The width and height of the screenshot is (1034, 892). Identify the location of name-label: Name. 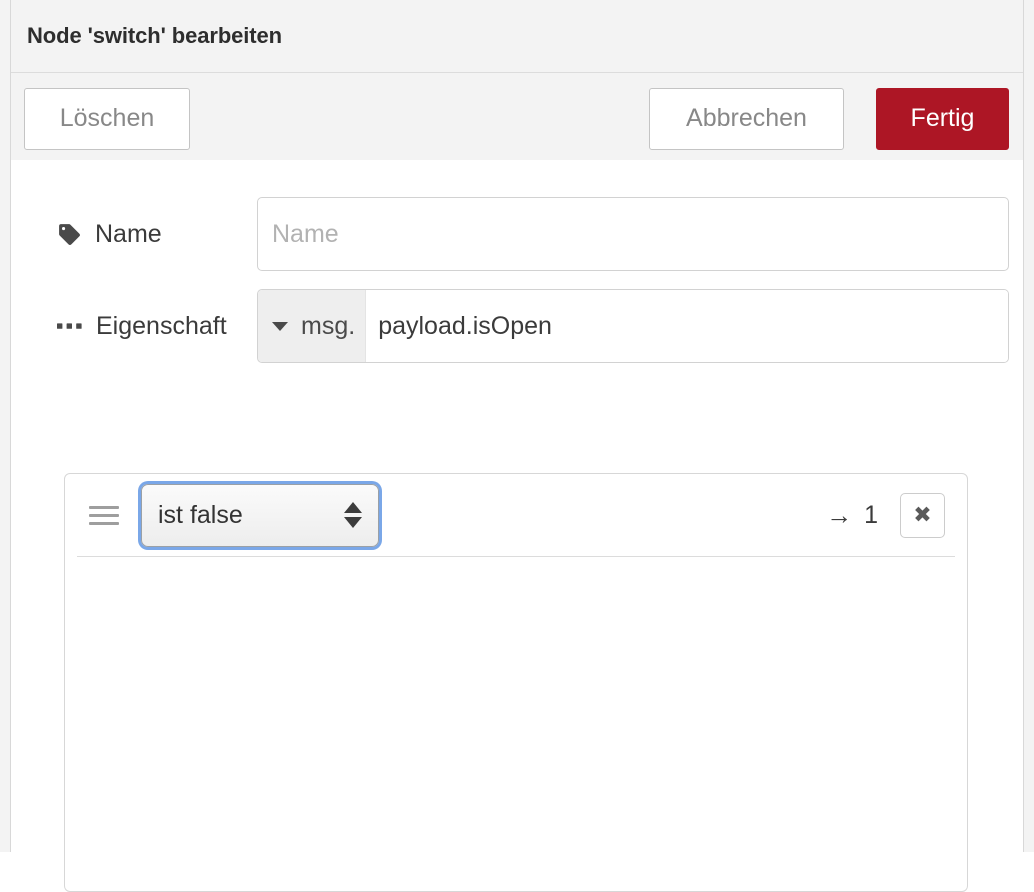
(140, 234).